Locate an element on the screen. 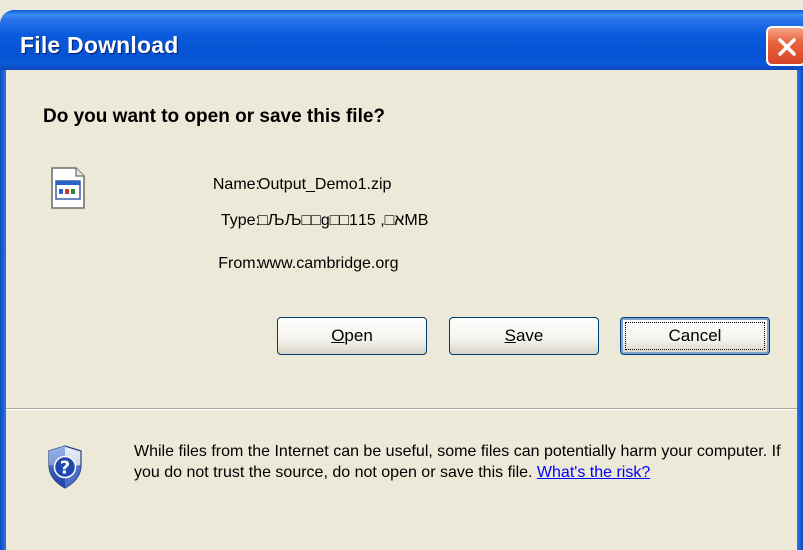 The width and height of the screenshot is (803, 550). window-frame-right is located at coordinates (800, 310).